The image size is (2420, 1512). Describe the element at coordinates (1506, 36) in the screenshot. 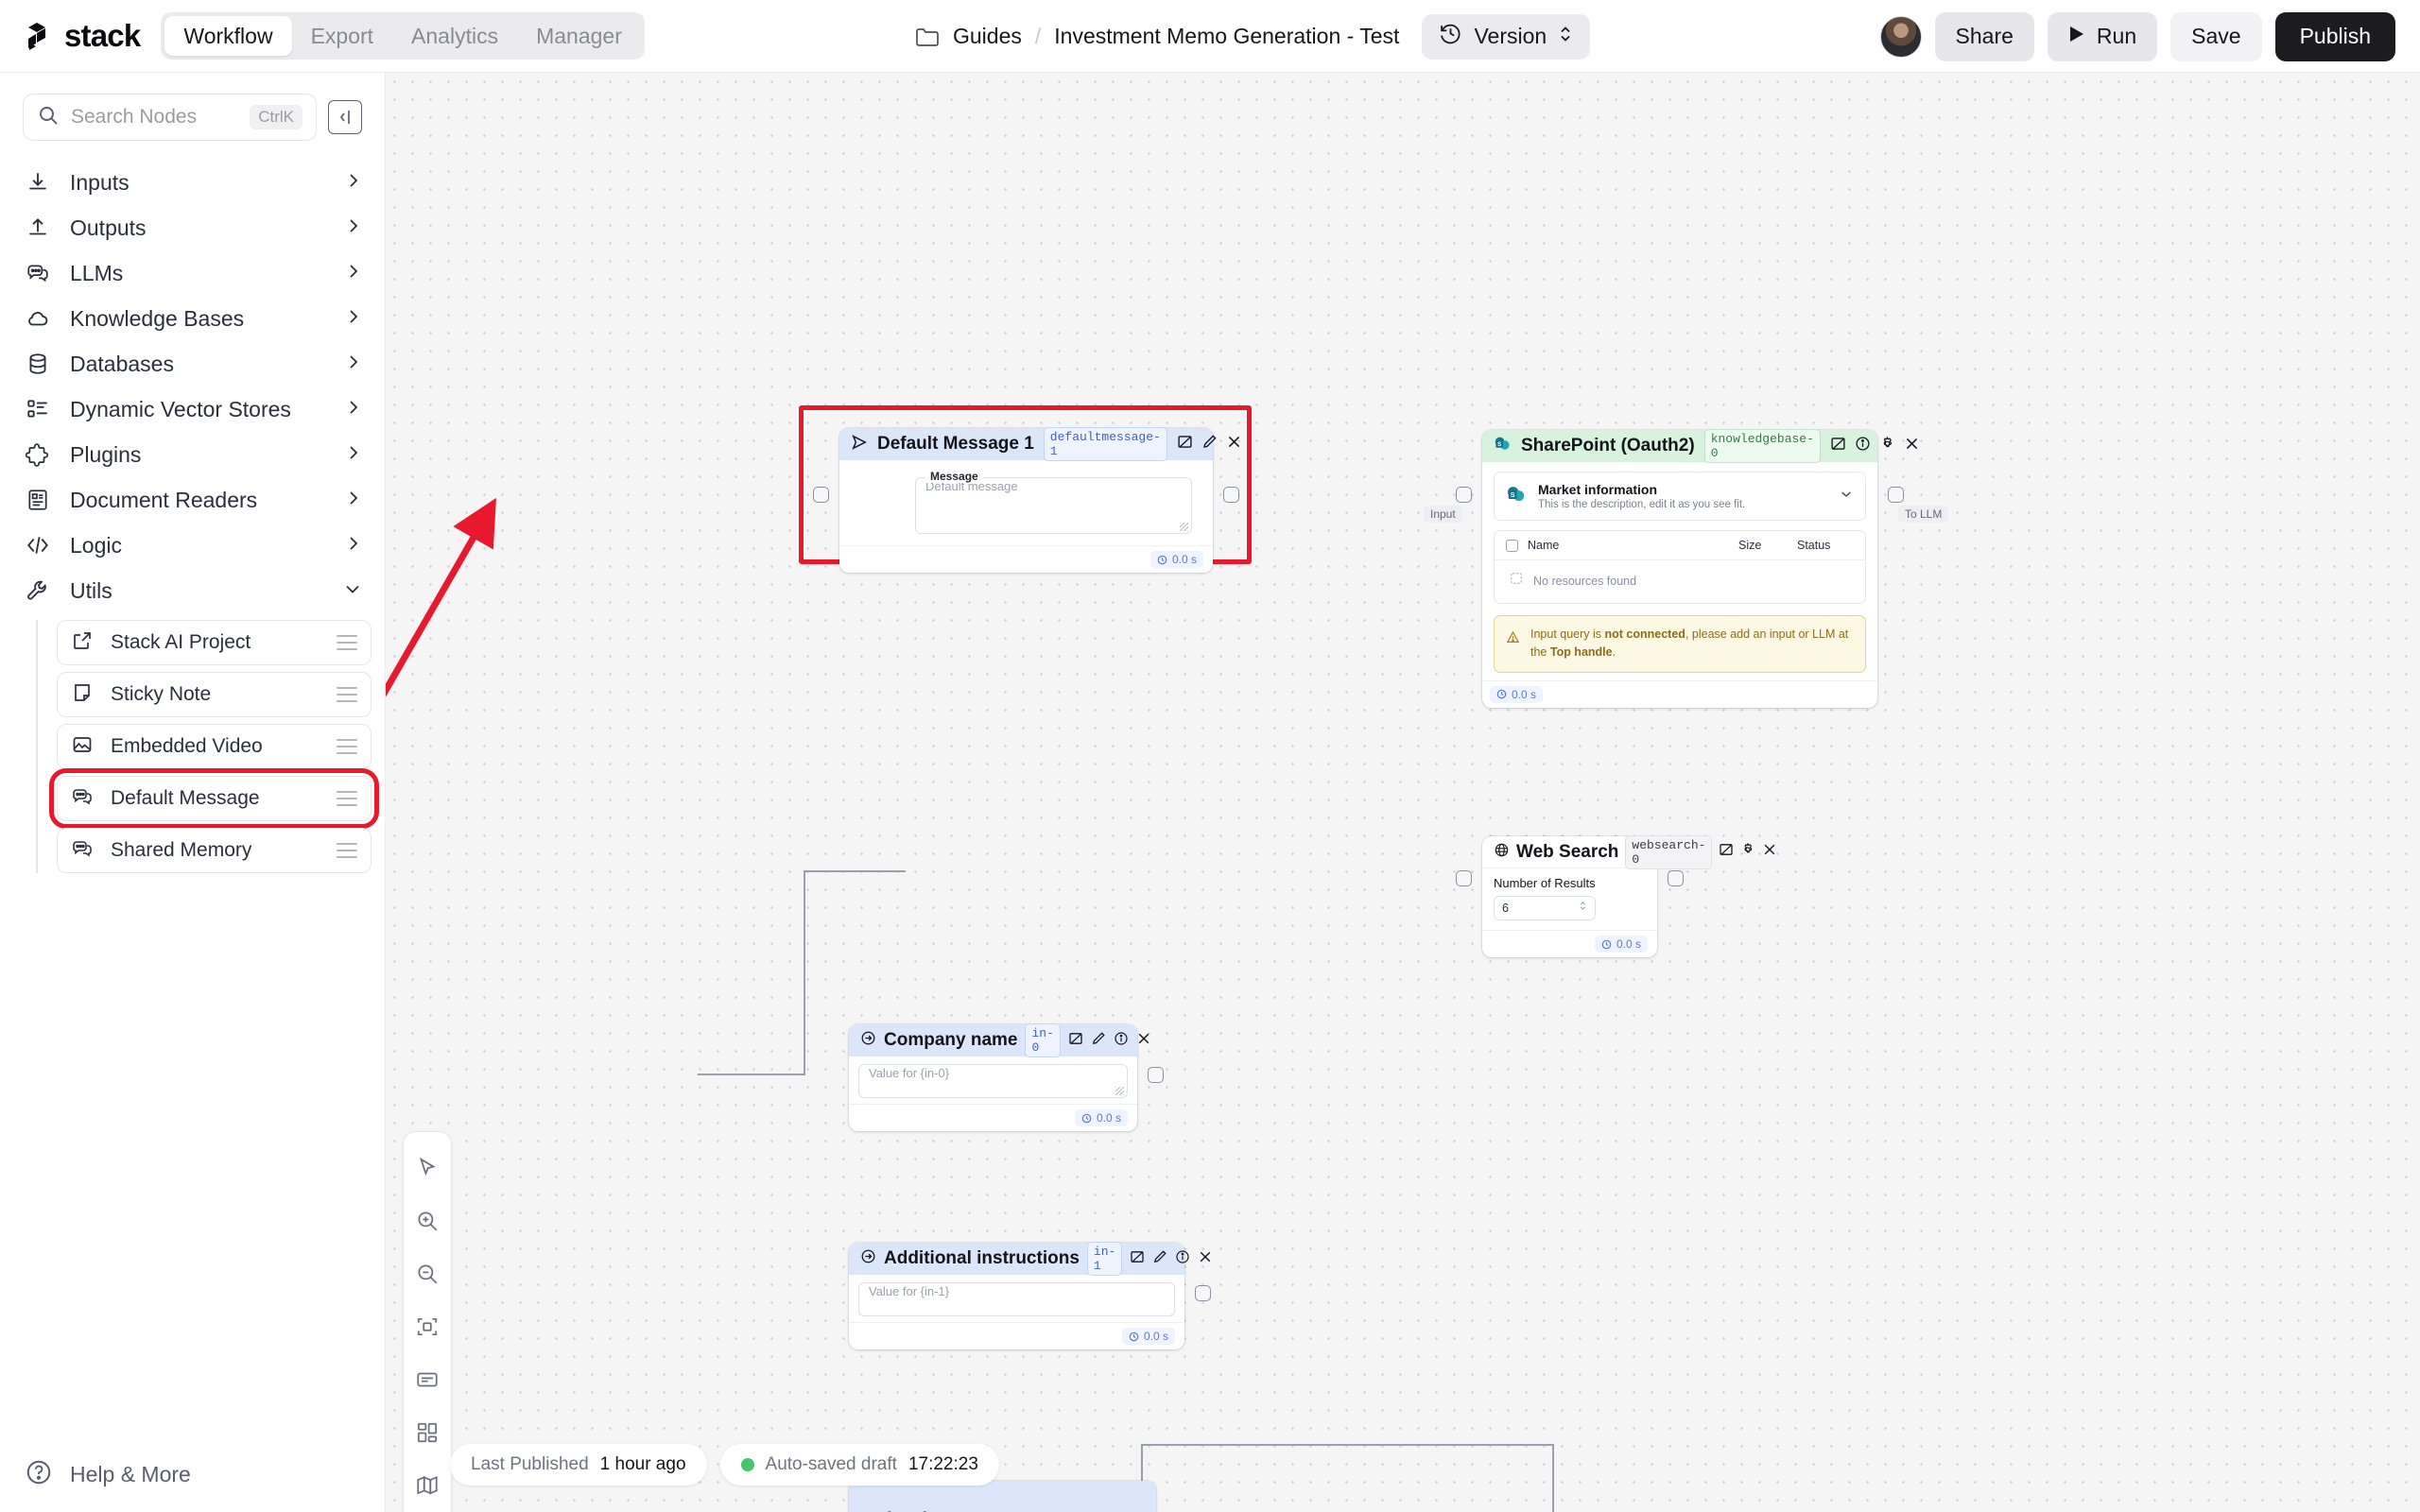

I see `version-selector: Version` at that location.